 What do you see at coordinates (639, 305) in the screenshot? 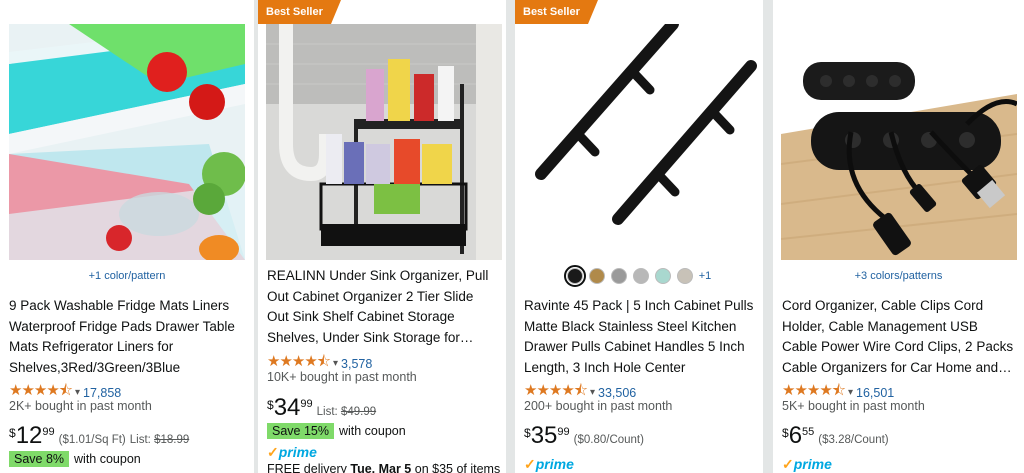
I see `title-line: Ravinte 45 Pack | 5 Inch Cabinet Pulls` at bounding box center [639, 305].